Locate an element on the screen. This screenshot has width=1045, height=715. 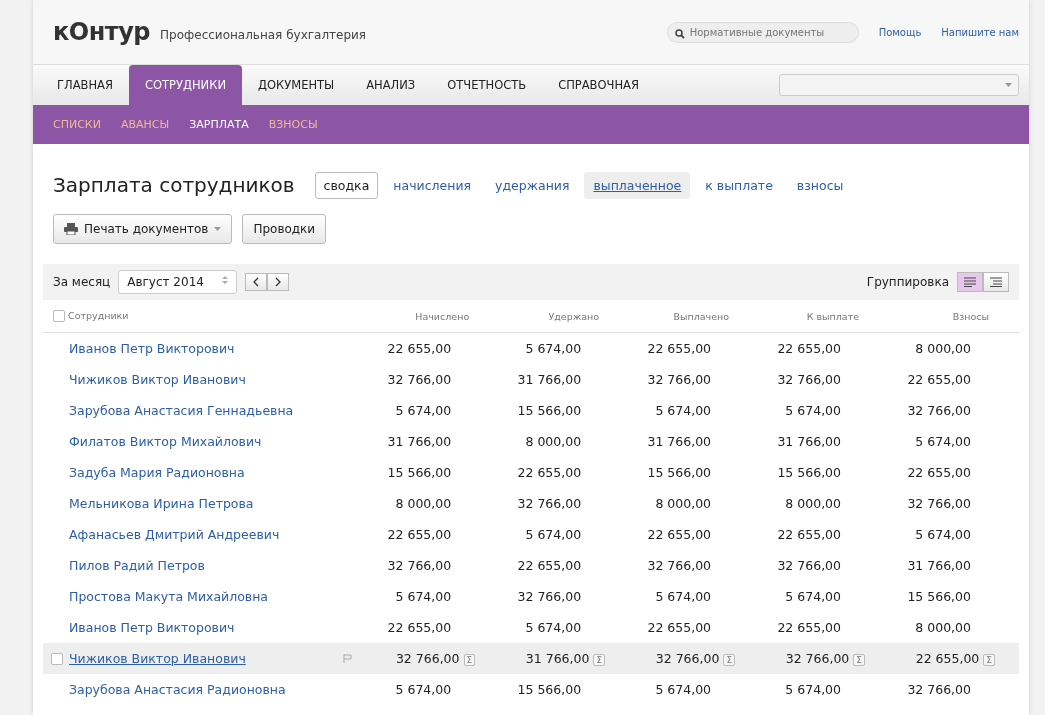
table-row: Чижиков Виктор Иванович 32 766,00 31 766,00 32 766,00 32 766,00 22 655,00 is located at coordinates (531, 379).